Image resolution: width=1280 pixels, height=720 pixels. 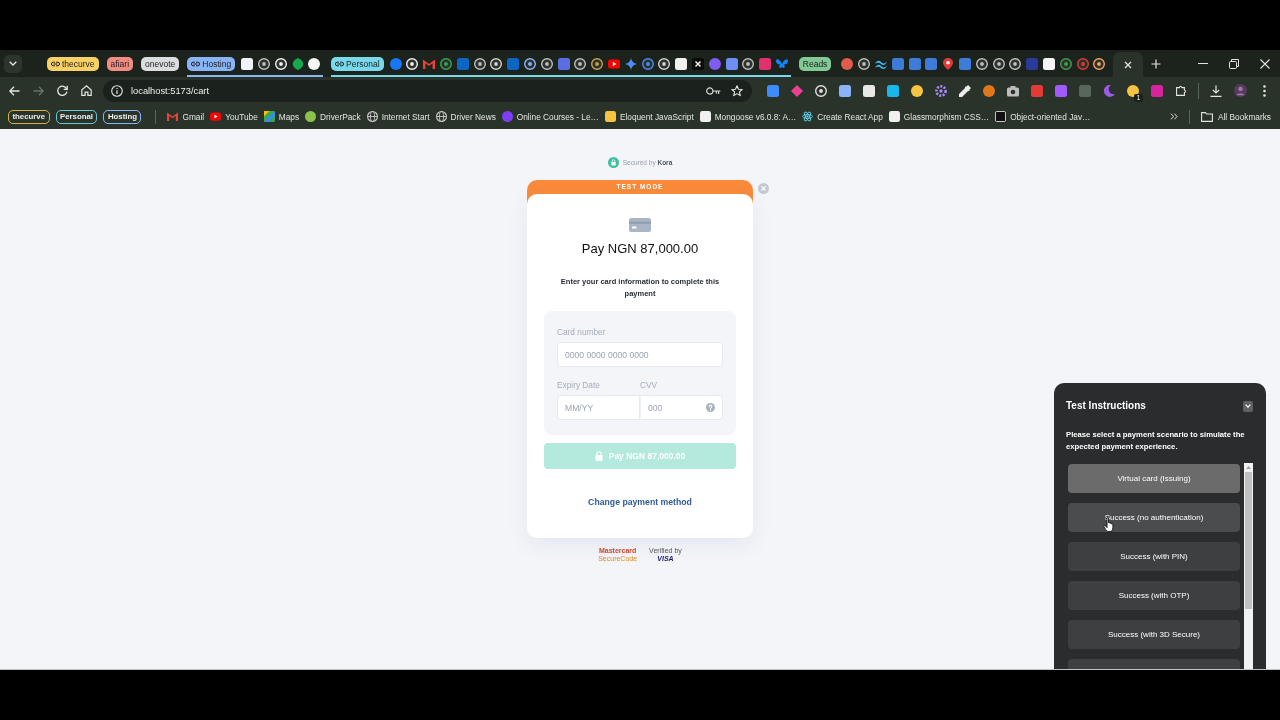 I want to click on bookmark-item: DriverPack, so click(x=333, y=116).